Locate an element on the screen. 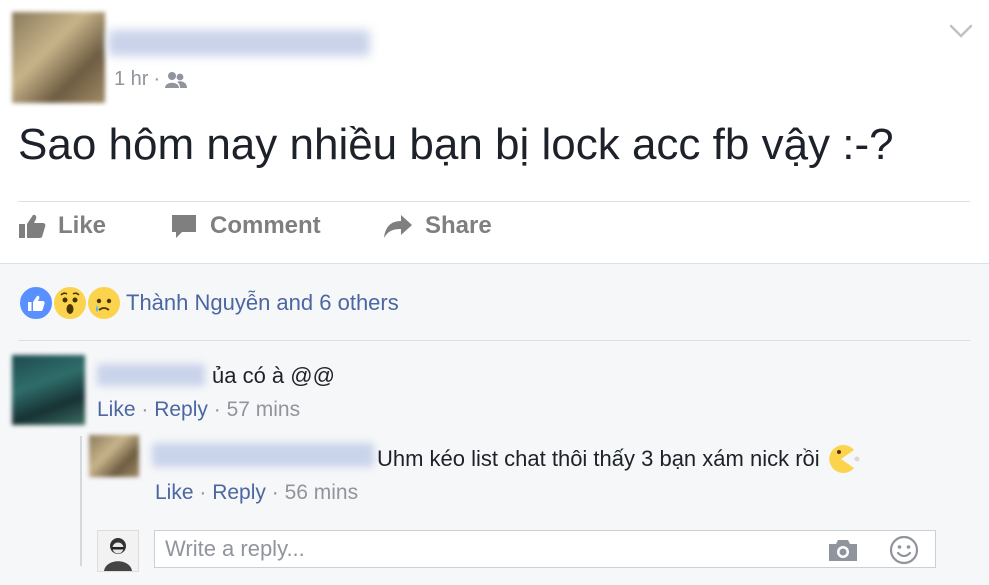 Image resolution: width=989 pixels, height=585 pixels. thumbs-up-icon is located at coordinates (32, 226).